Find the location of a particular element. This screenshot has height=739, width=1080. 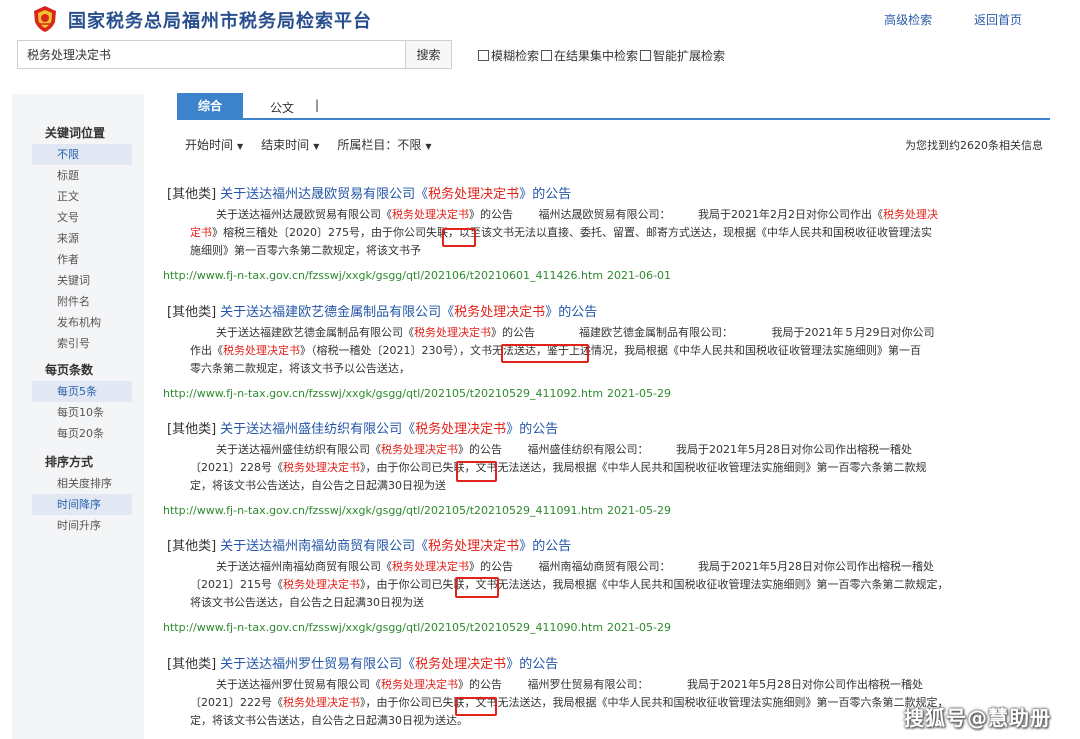

result-count: 为您找到约2620条相关信息 is located at coordinates (974, 145).